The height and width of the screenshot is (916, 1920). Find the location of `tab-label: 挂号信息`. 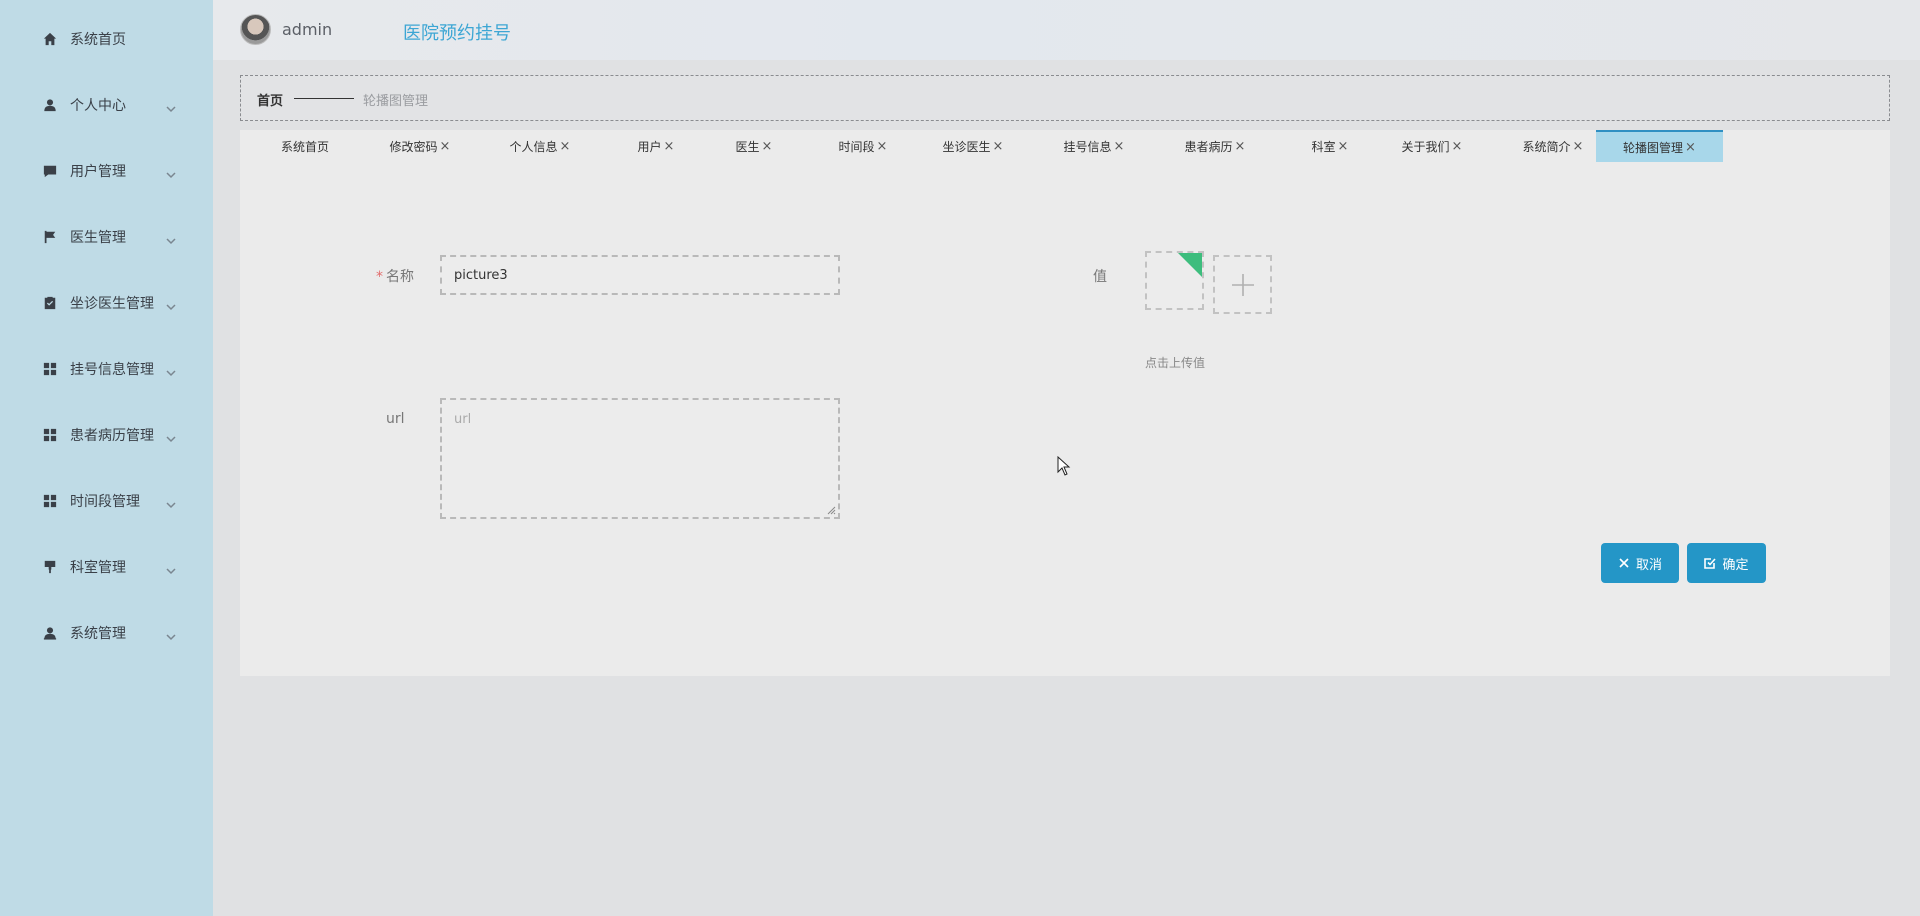

tab-label: 挂号信息 is located at coordinates (1087, 146).